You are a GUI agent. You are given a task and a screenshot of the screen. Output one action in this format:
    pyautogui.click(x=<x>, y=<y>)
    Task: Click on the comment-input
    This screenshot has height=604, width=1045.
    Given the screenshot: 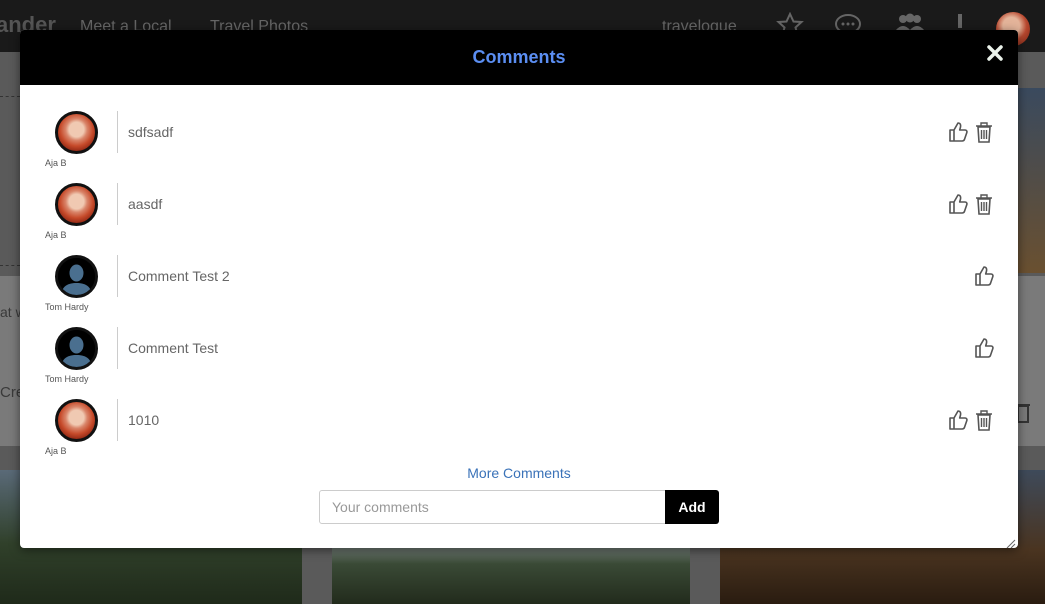 What is the action you would take?
    pyautogui.click(x=492, y=507)
    